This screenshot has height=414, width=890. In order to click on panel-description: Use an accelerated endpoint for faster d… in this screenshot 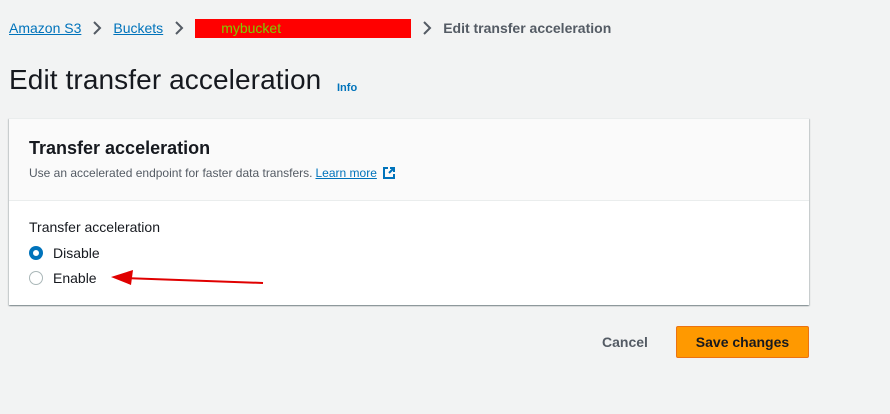, I will do `click(409, 173)`.